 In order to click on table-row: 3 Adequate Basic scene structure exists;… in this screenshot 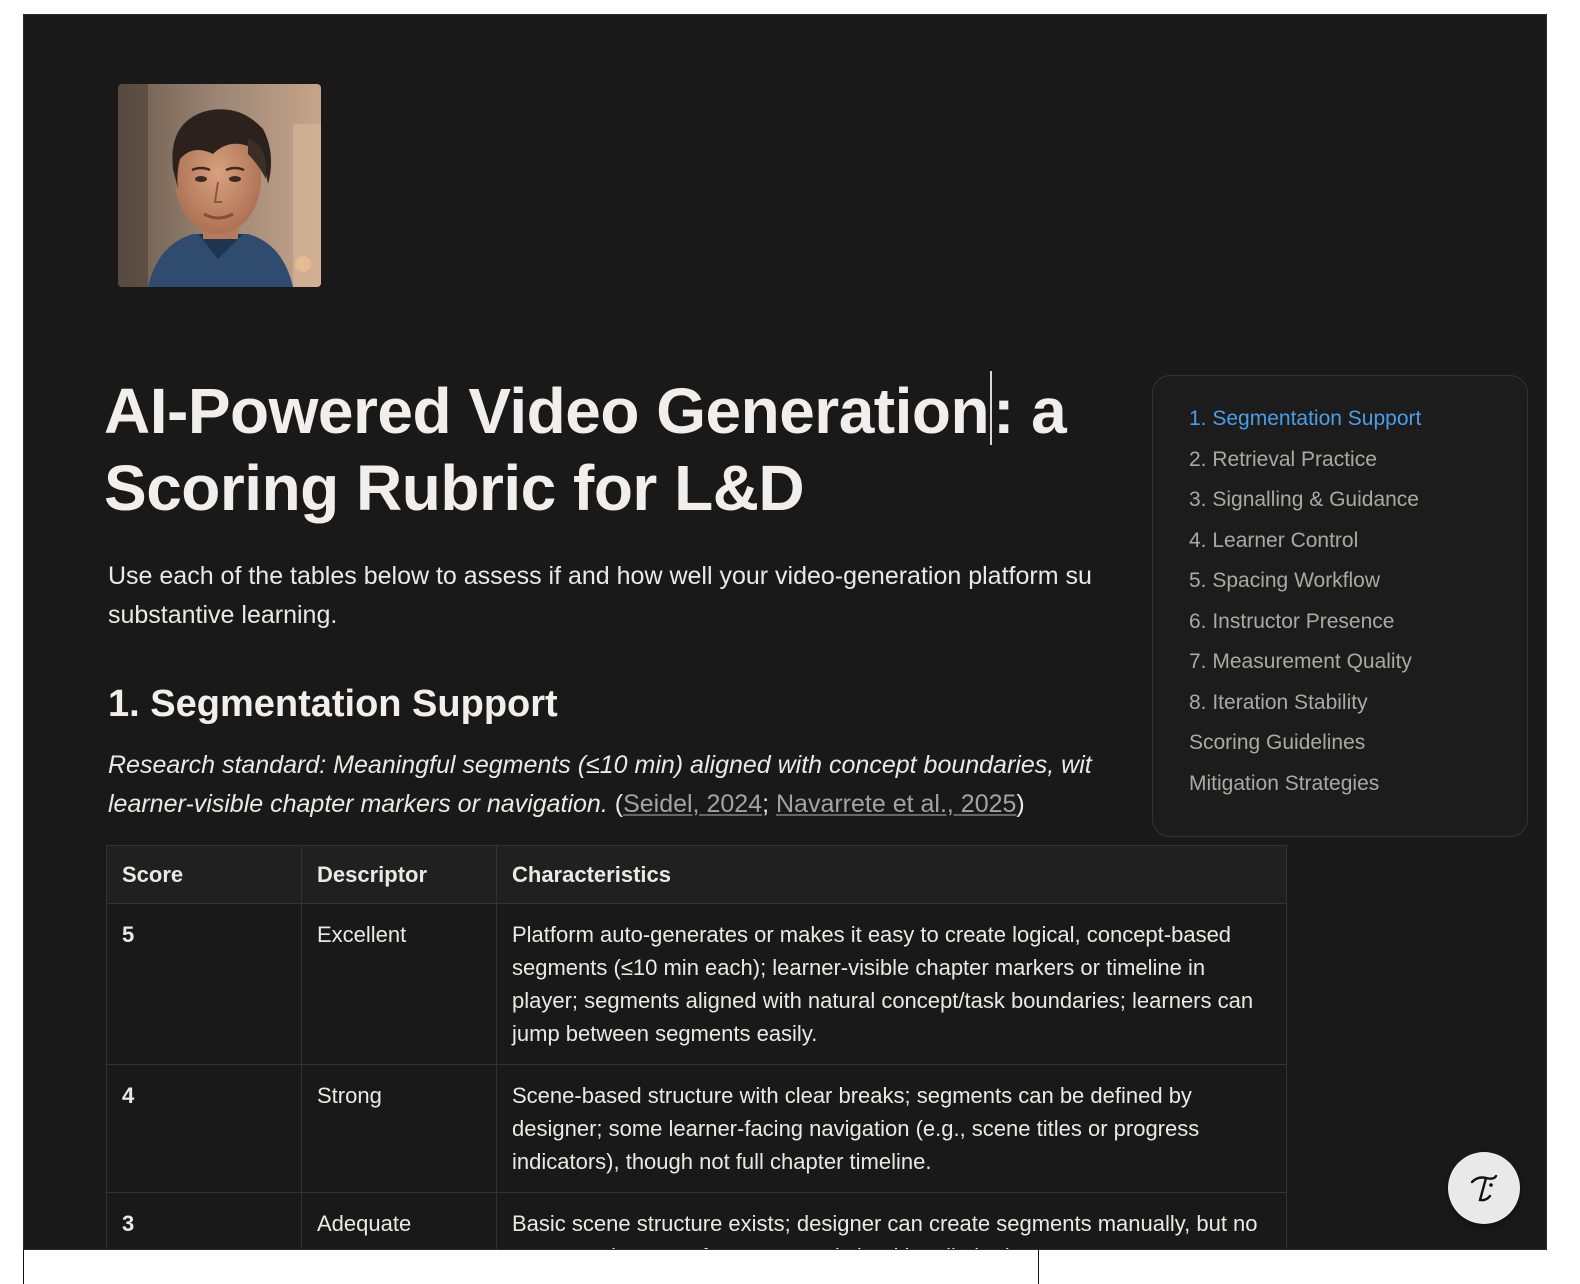, I will do `click(696, 1220)`.